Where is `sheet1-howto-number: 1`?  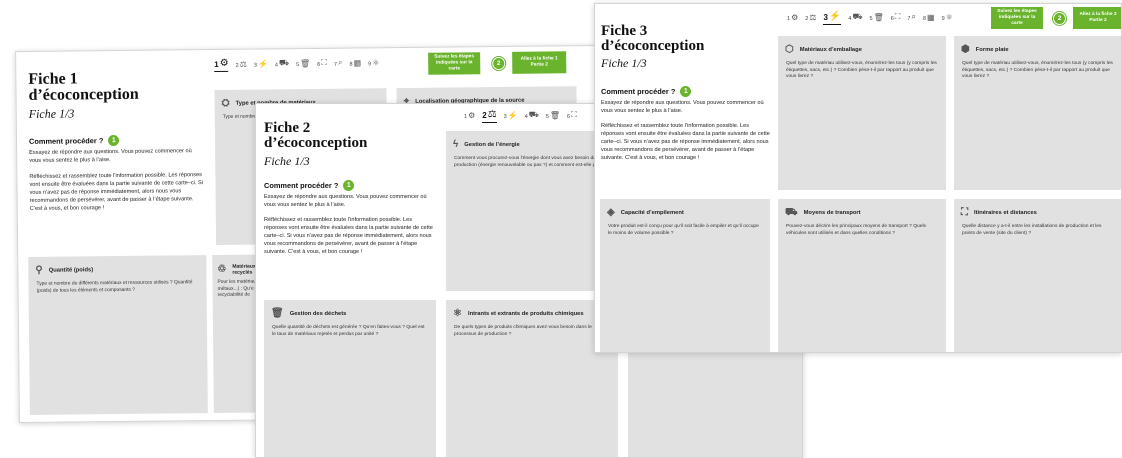
sheet1-howto-number: 1 is located at coordinates (114, 140).